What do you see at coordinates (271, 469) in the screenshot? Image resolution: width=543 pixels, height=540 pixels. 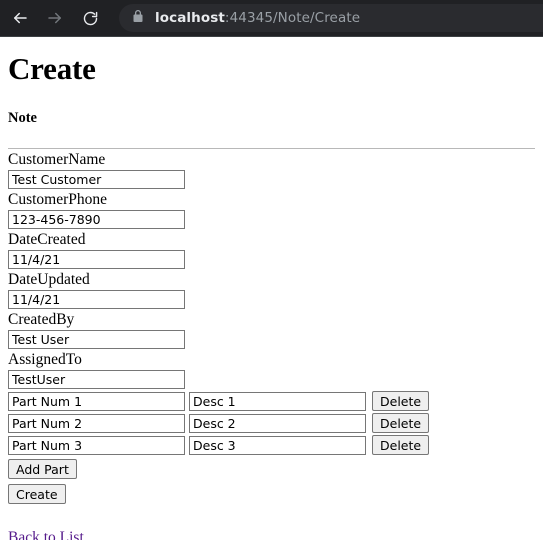 I see `add-part-row: Add Part` at bounding box center [271, 469].